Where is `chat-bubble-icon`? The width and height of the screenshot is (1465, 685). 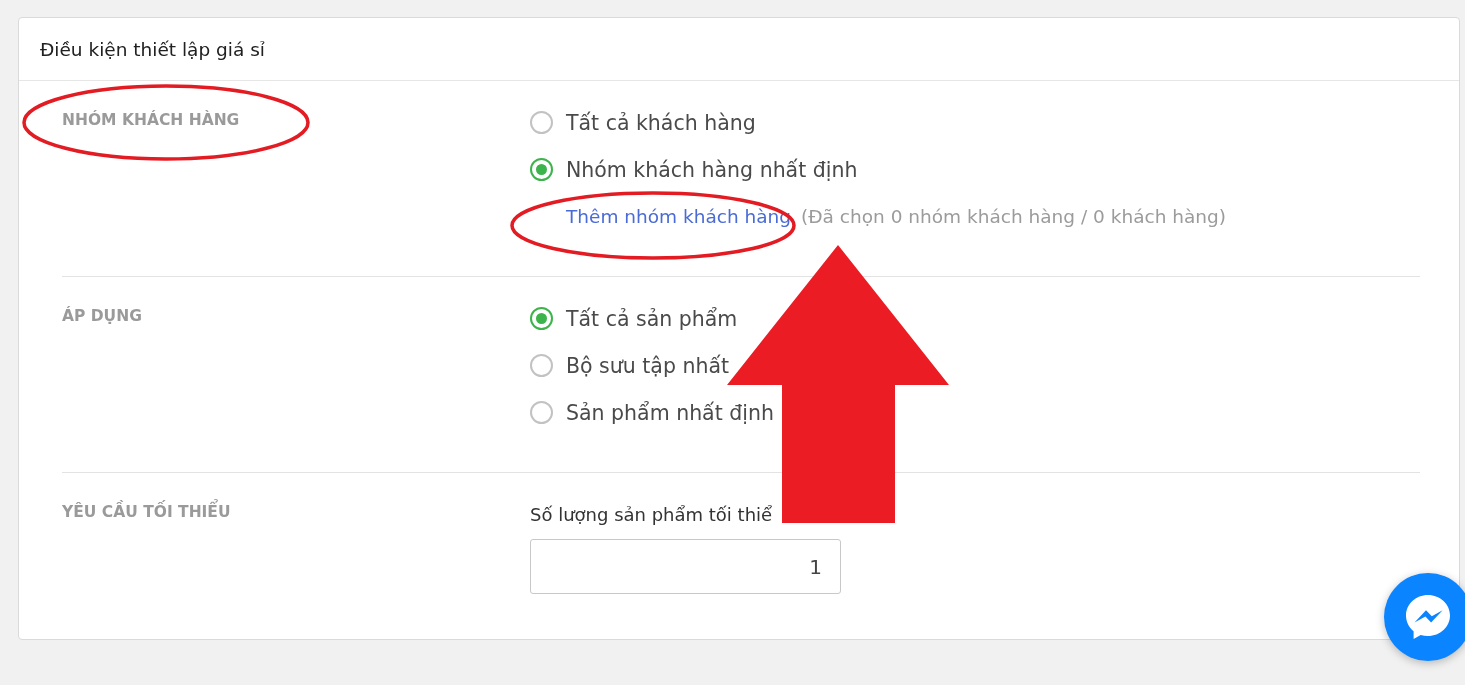 chat-bubble-icon is located at coordinates (1428, 617).